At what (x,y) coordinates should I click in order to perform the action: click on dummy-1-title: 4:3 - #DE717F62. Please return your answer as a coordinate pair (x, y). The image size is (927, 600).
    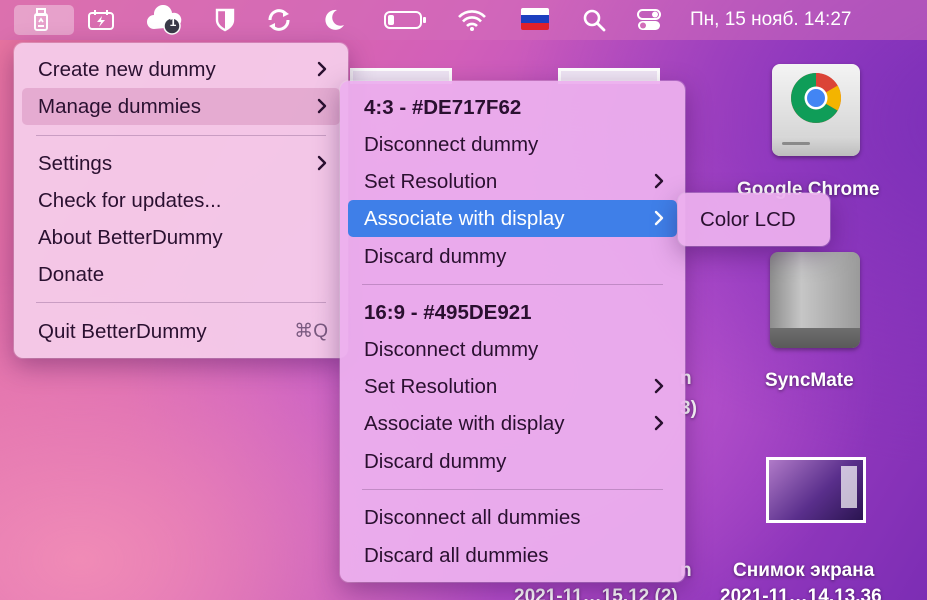
    Looking at the image, I should click on (512, 107).